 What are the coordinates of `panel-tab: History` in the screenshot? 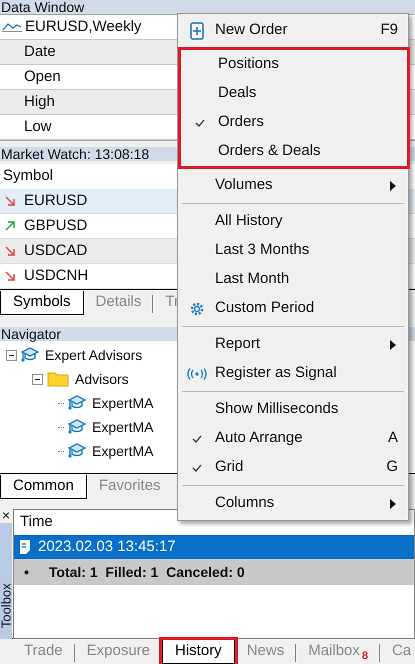 It's located at (198, 652).